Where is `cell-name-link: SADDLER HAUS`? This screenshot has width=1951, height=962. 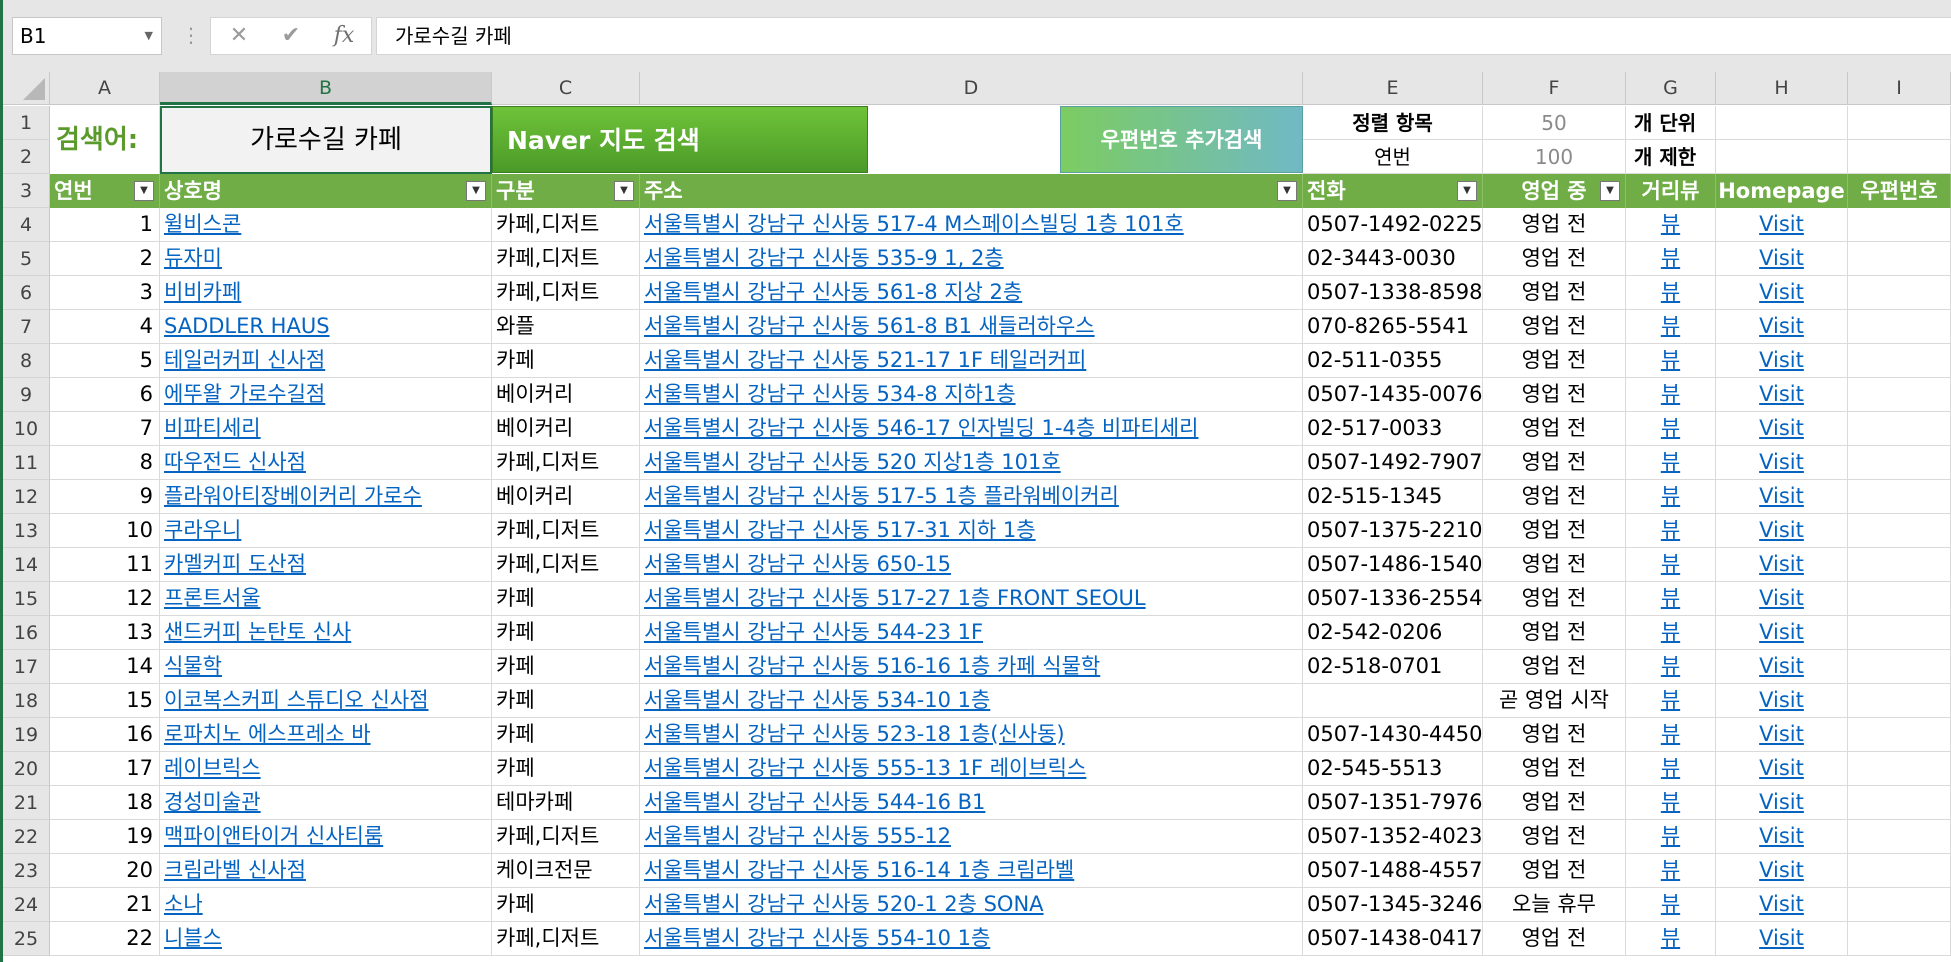
cell-name-link: SADDLER HAUS is located at coordinates (326, 327).